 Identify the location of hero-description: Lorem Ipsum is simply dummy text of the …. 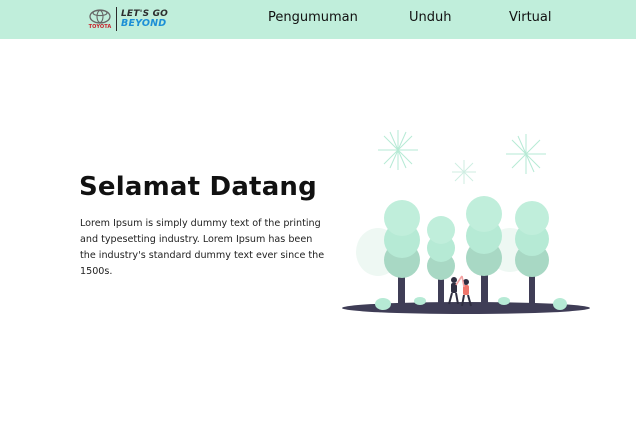
(202, 247).